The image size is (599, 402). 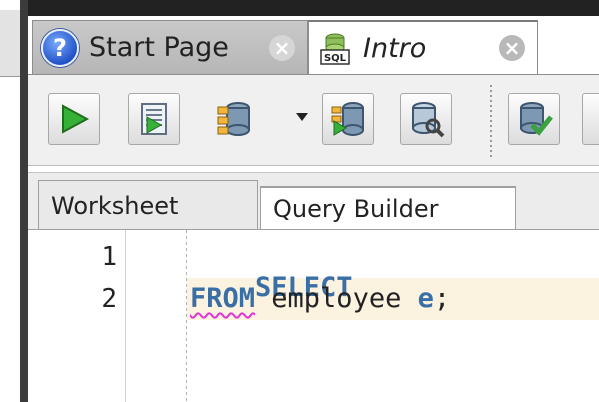 What do you see at coordinates (159, 47) in the screenshot?
I see `tab-label: Start Page` at bounding box center [159, 47].